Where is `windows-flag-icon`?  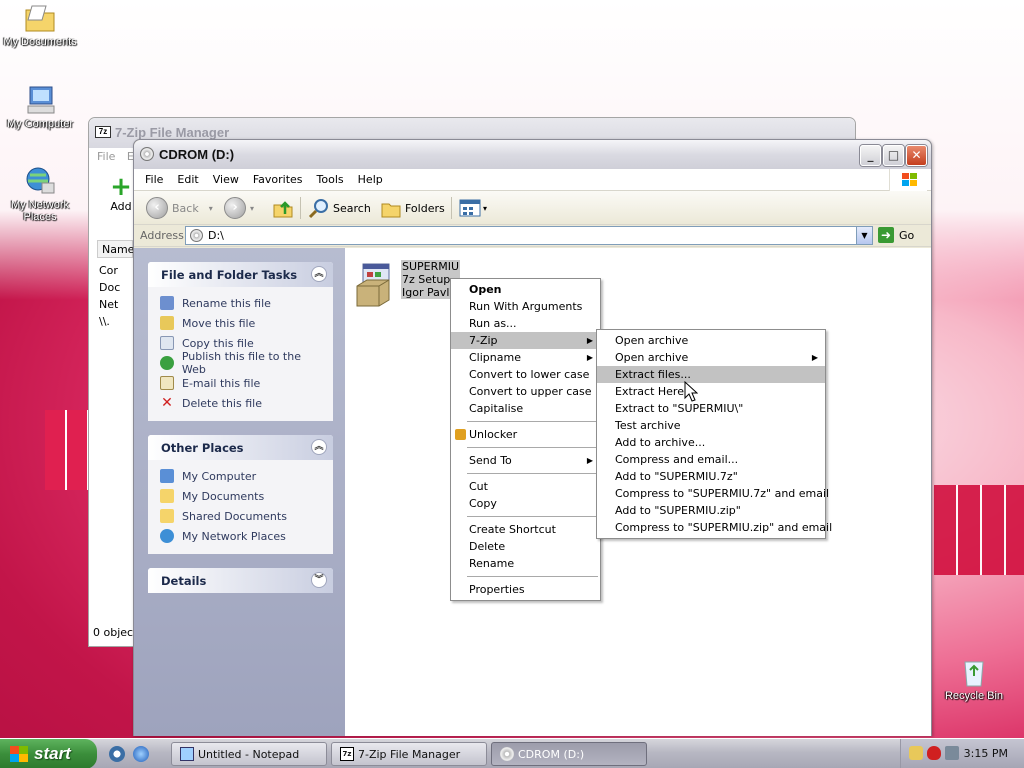
windows-flag-icon is located at coordinates (19, 754).